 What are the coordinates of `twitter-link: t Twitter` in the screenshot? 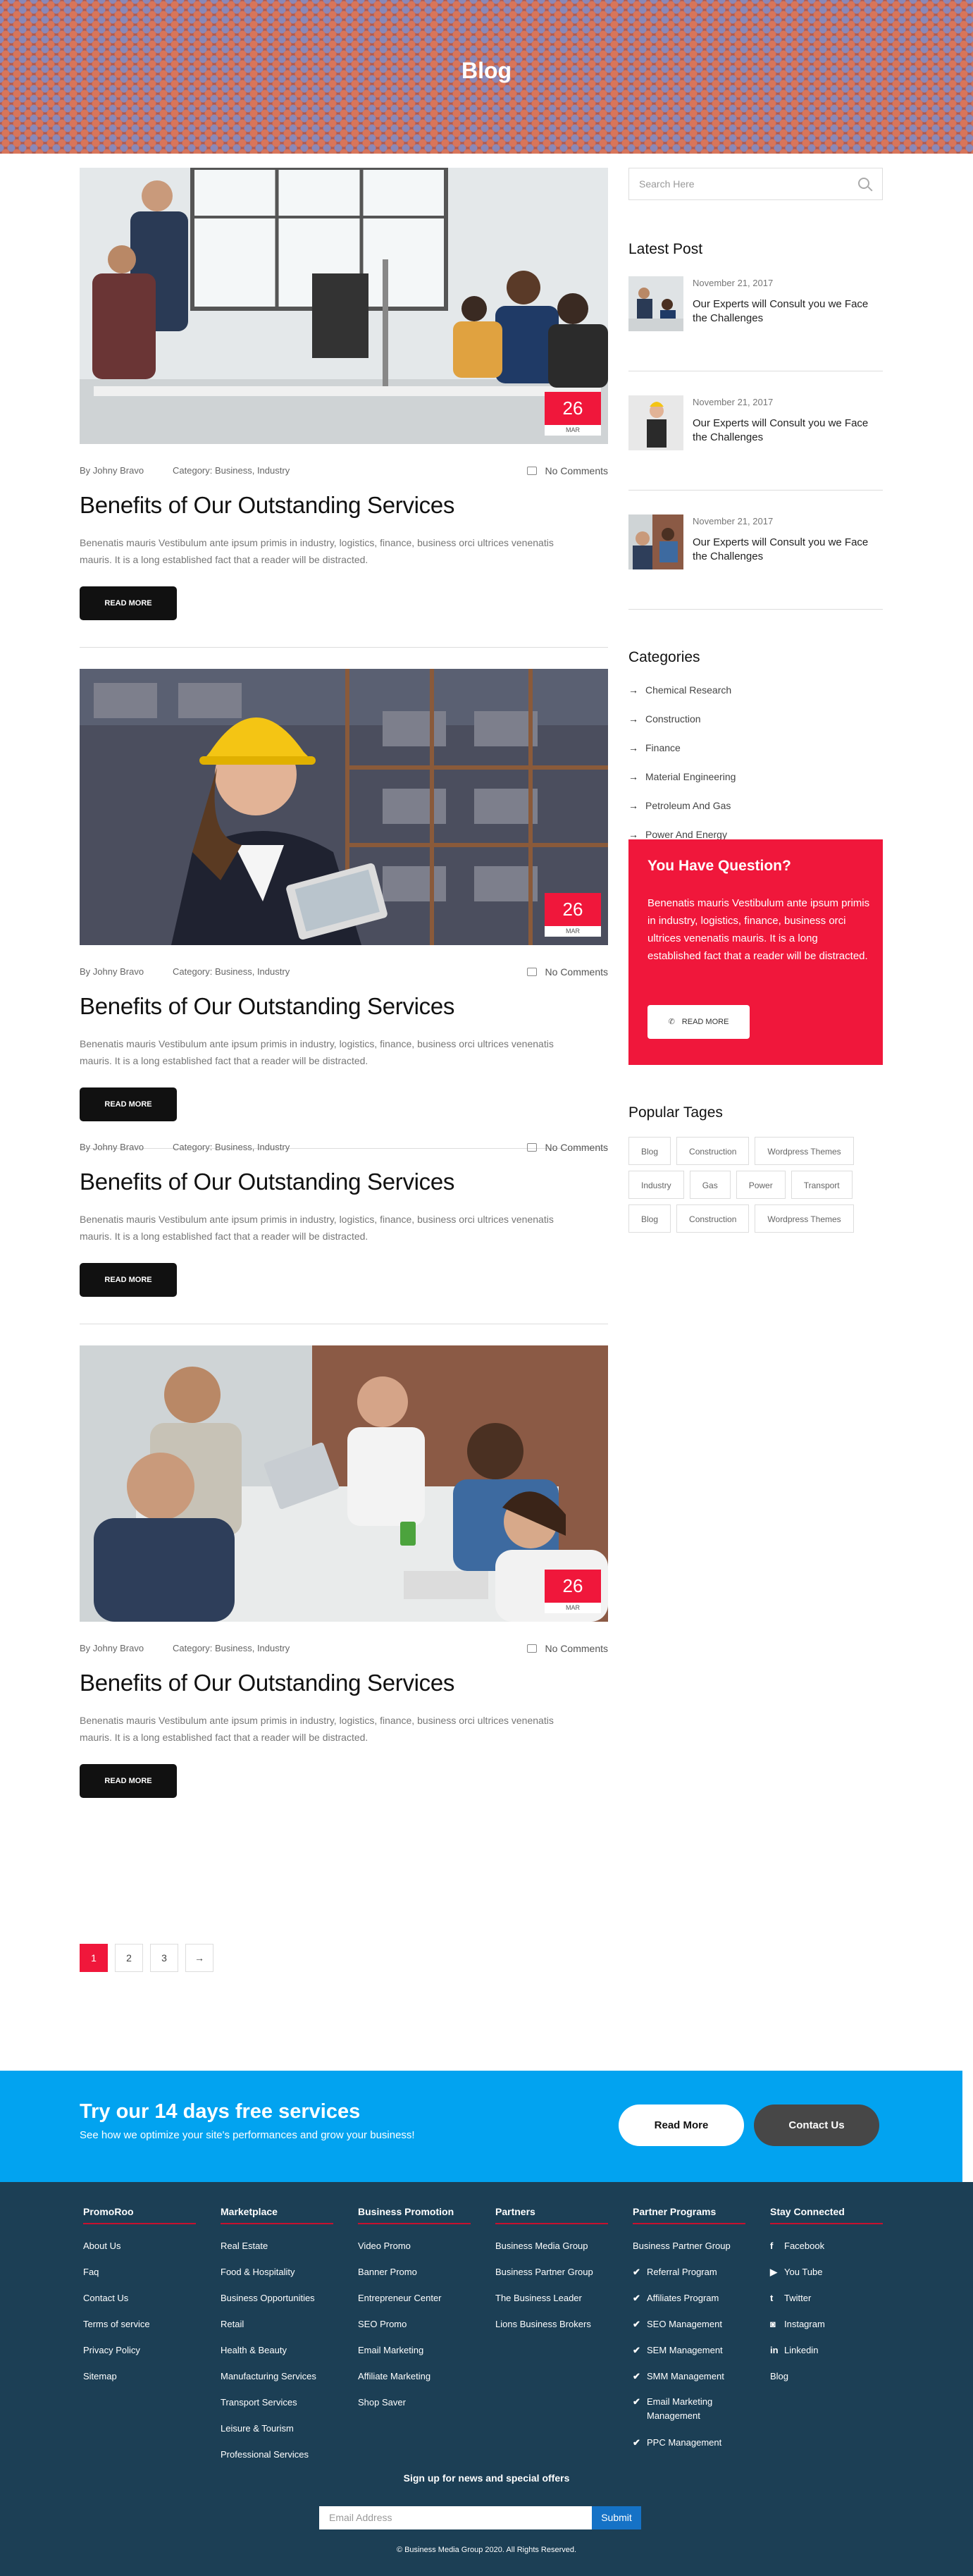 It's located at (833, 2298).